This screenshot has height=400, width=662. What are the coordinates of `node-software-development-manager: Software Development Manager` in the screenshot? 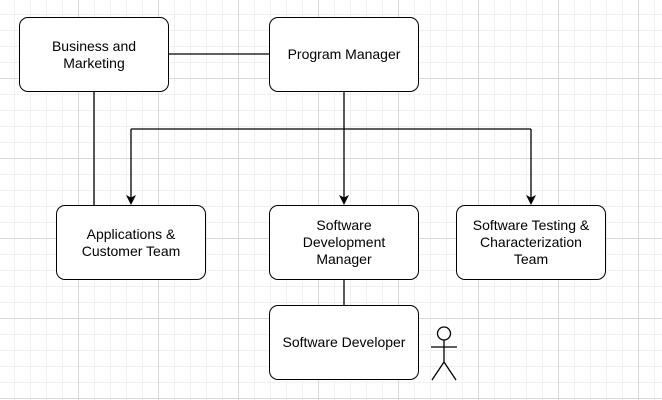 It's located at (344, 242).